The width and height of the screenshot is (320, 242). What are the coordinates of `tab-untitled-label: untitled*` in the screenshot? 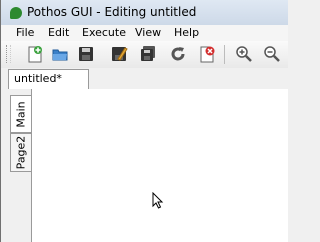 It's located at (38, 78).